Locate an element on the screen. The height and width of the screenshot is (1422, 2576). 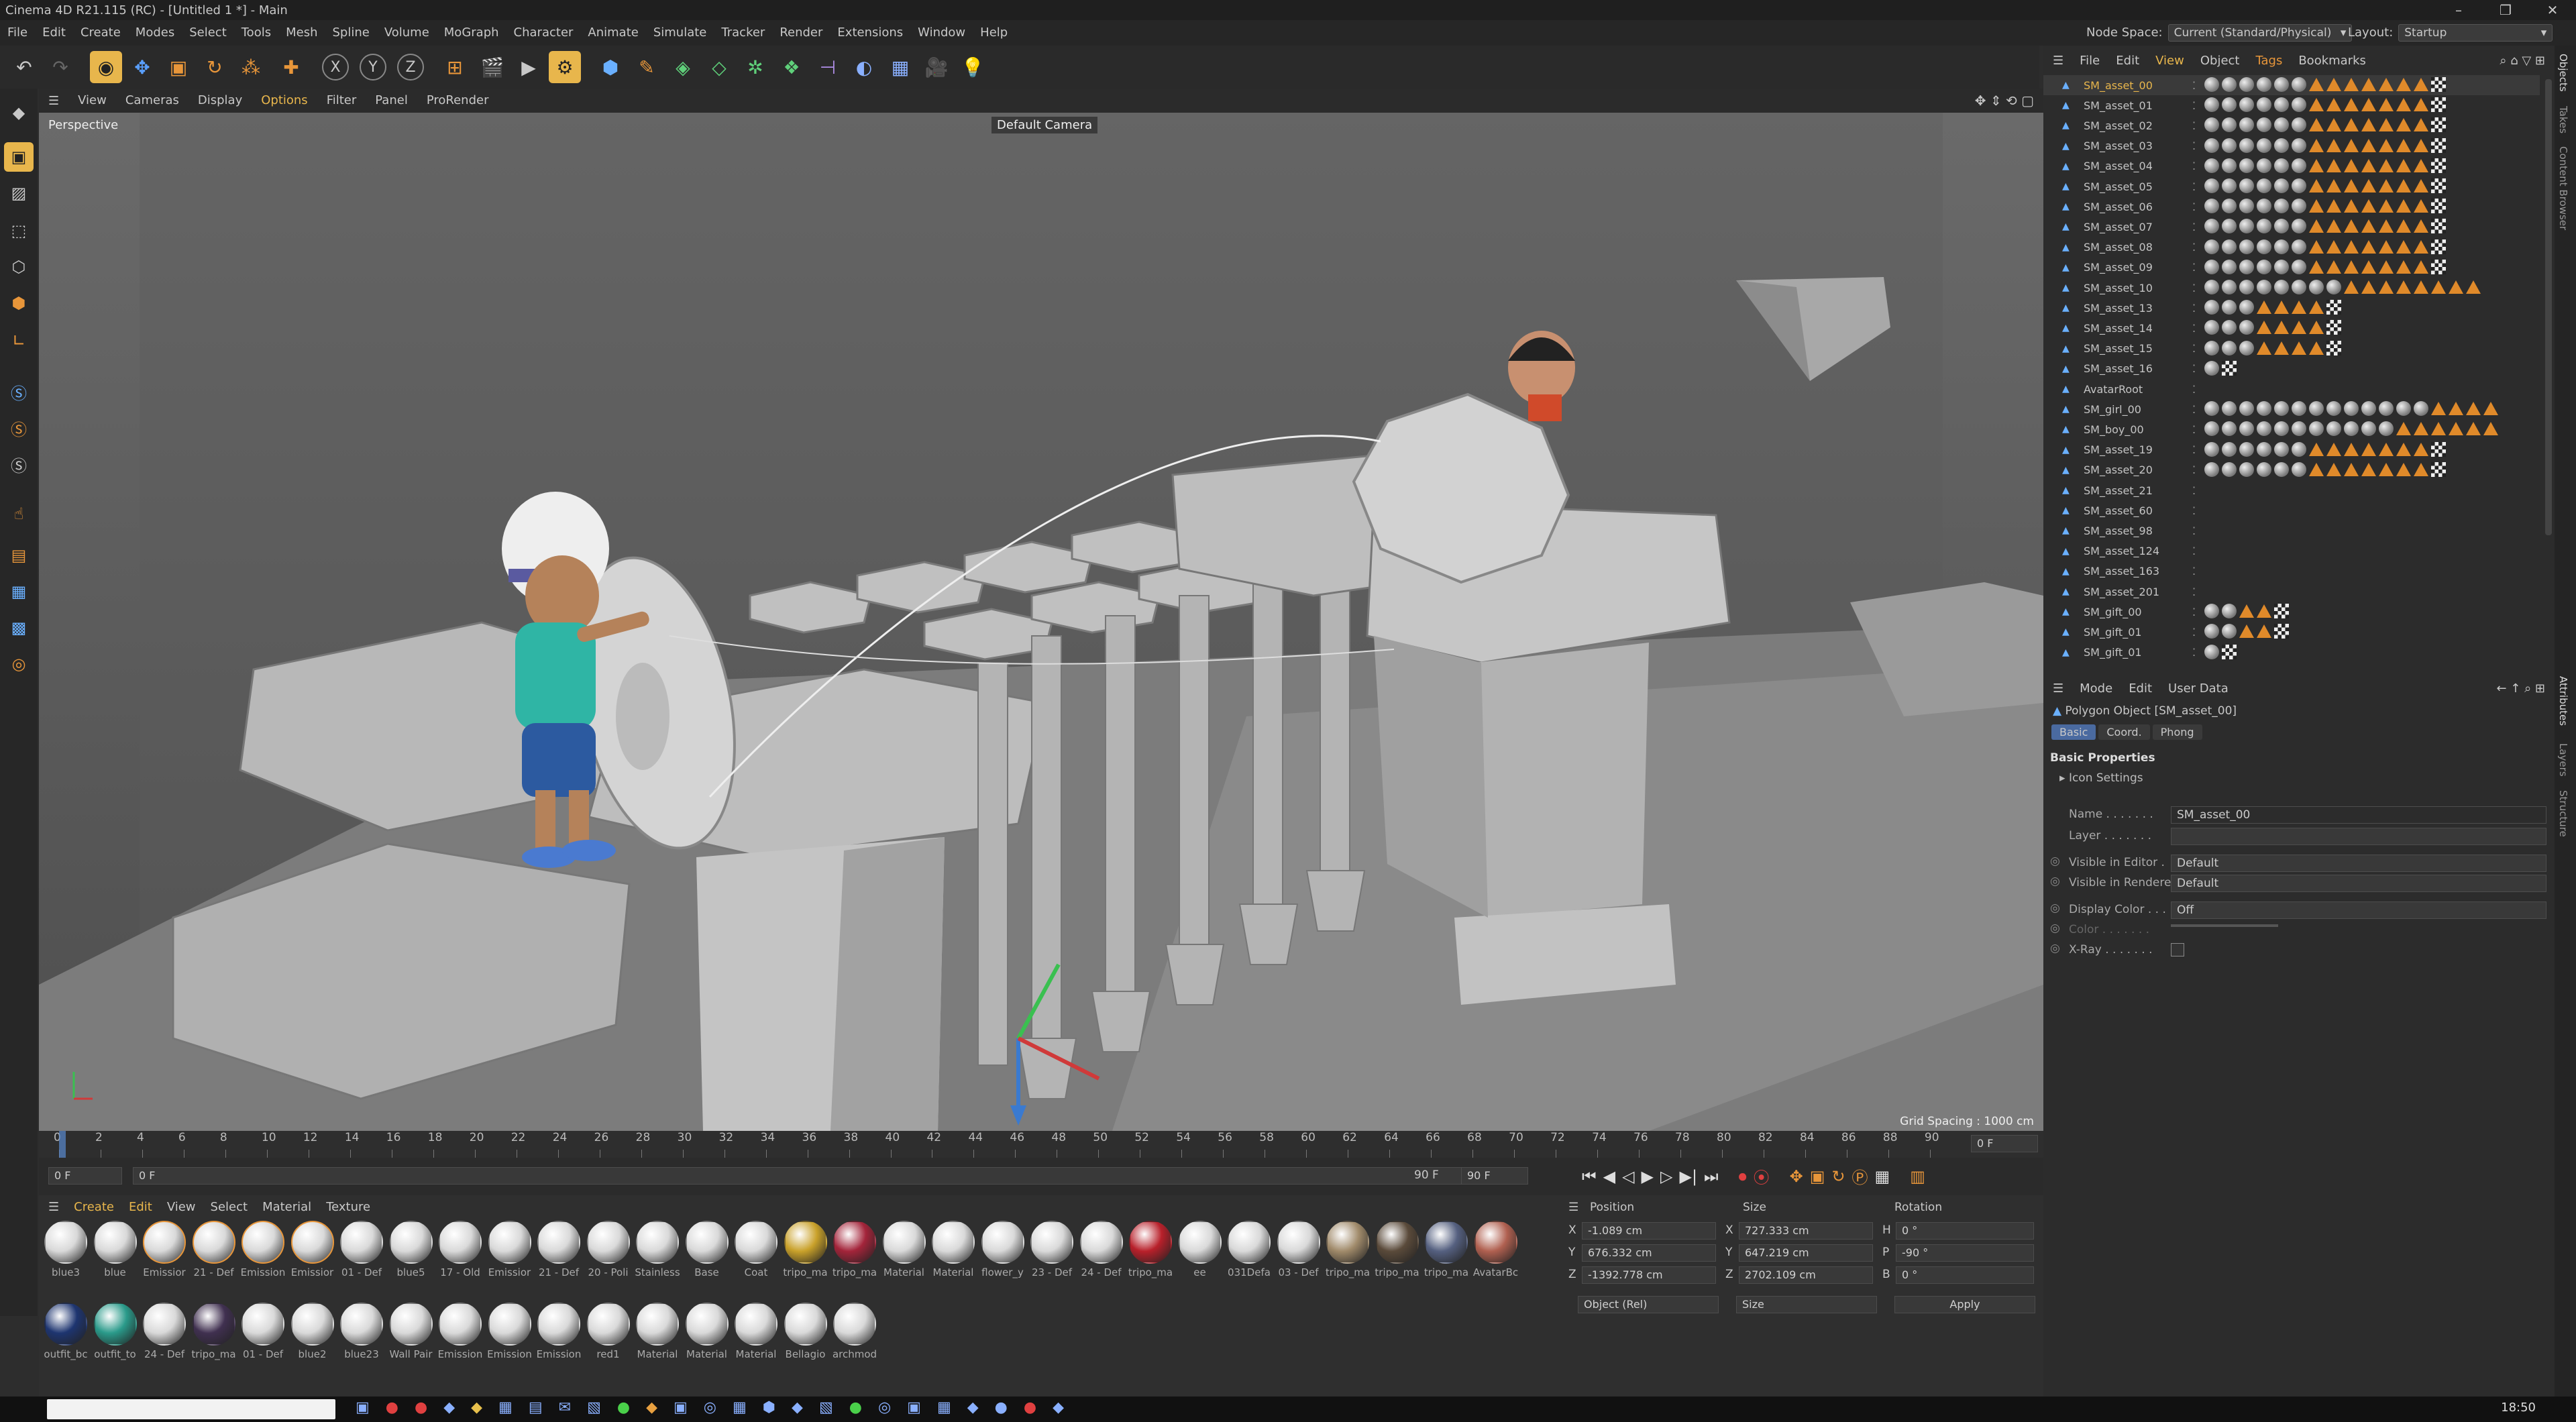
object-menu-bookmarks: Bookmarks is located at coordinates (2332, 61).